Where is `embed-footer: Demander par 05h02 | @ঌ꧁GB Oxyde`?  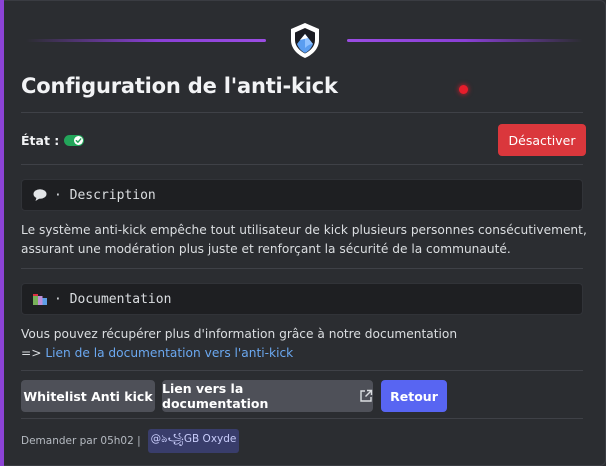 embed-footer: Demander par 05h02 | @ঌ꧁GB Oxyde is located at coordinates (130, 441).